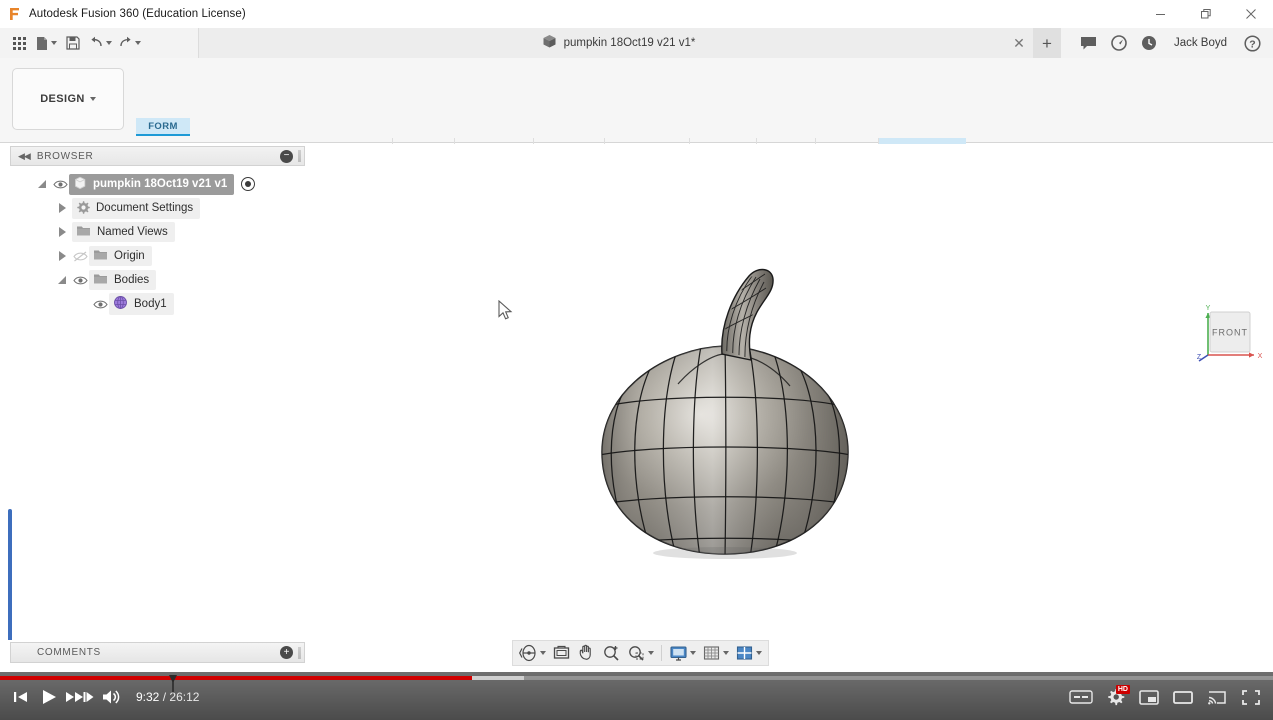 The height and width of the screenshot is (720, 1273). Describe the element at coordinates (748, 653) in the screenshot. I see `viewports-button` at that location.